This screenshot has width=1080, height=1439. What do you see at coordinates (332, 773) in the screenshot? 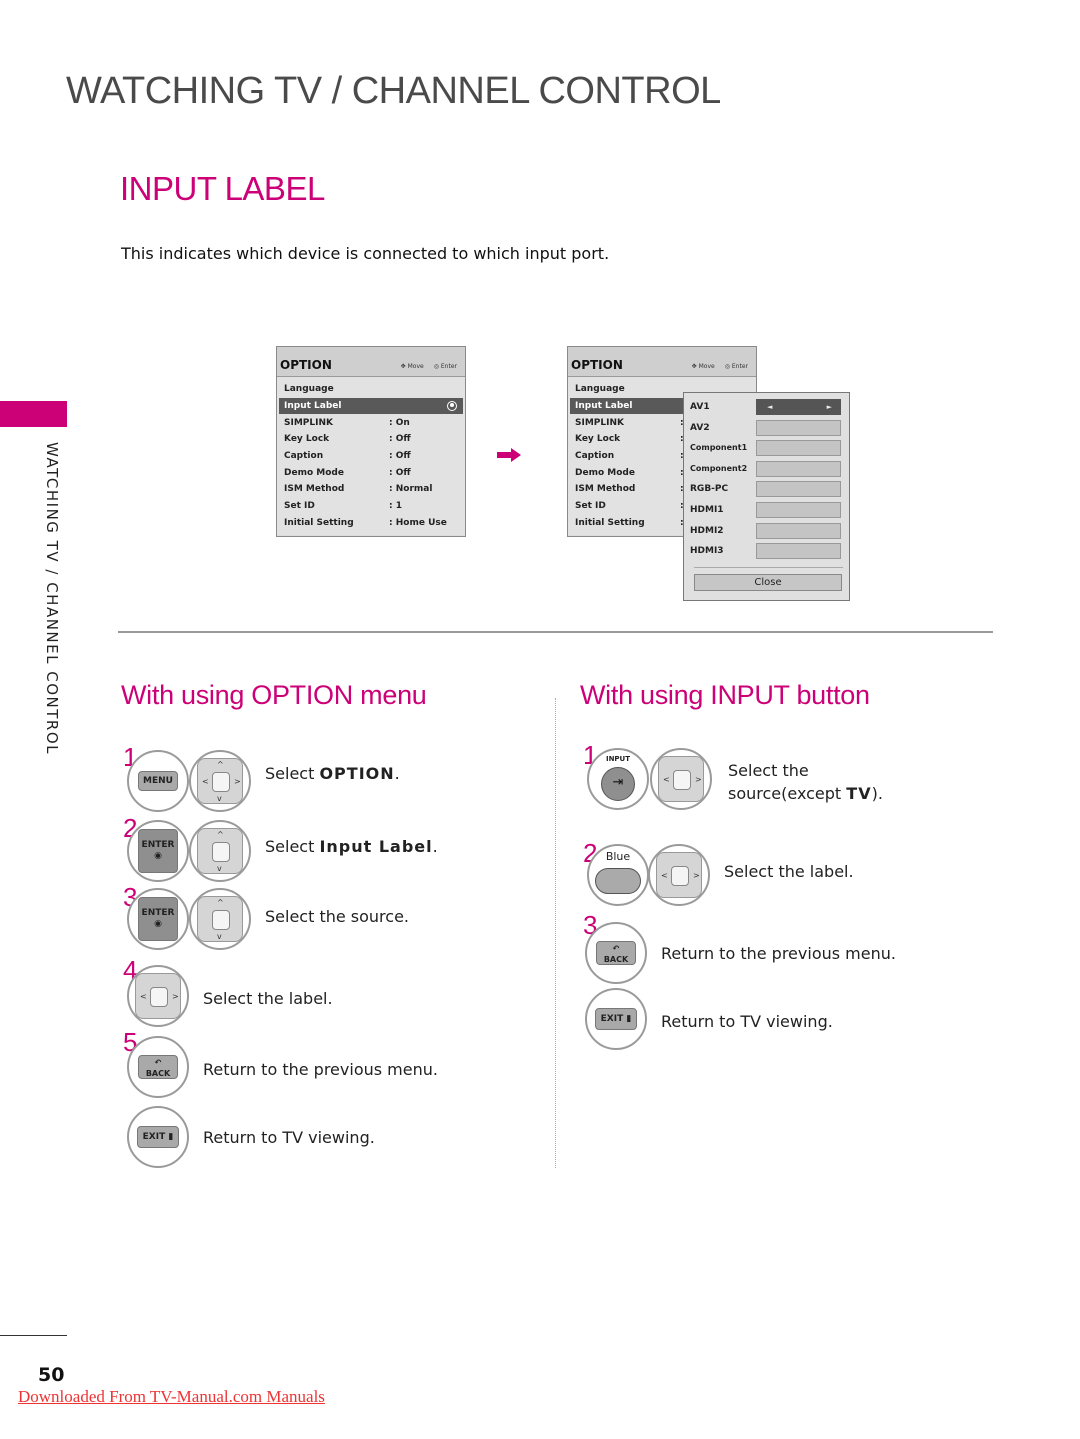
I see `step-text: Select OPTION.` at bounding box center [332, 773].